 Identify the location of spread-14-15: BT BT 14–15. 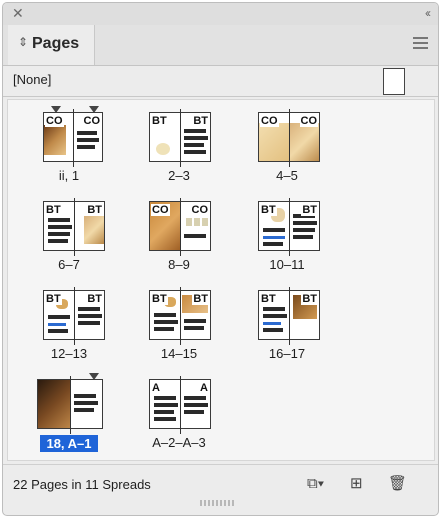
(179, 323).